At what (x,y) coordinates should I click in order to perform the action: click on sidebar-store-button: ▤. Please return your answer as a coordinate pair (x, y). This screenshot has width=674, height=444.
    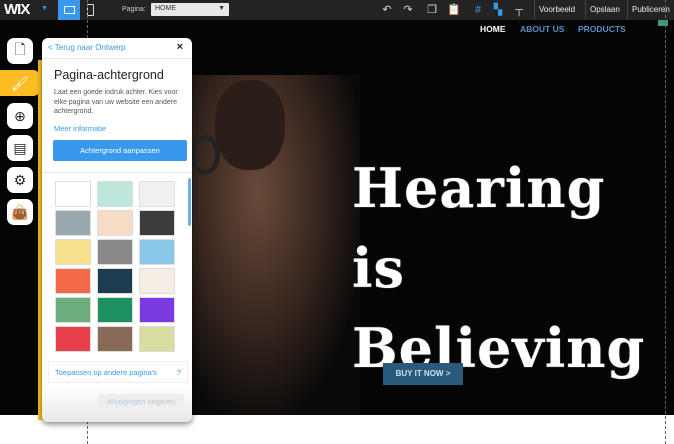
    Looking at the image, I should click on (20, 148).